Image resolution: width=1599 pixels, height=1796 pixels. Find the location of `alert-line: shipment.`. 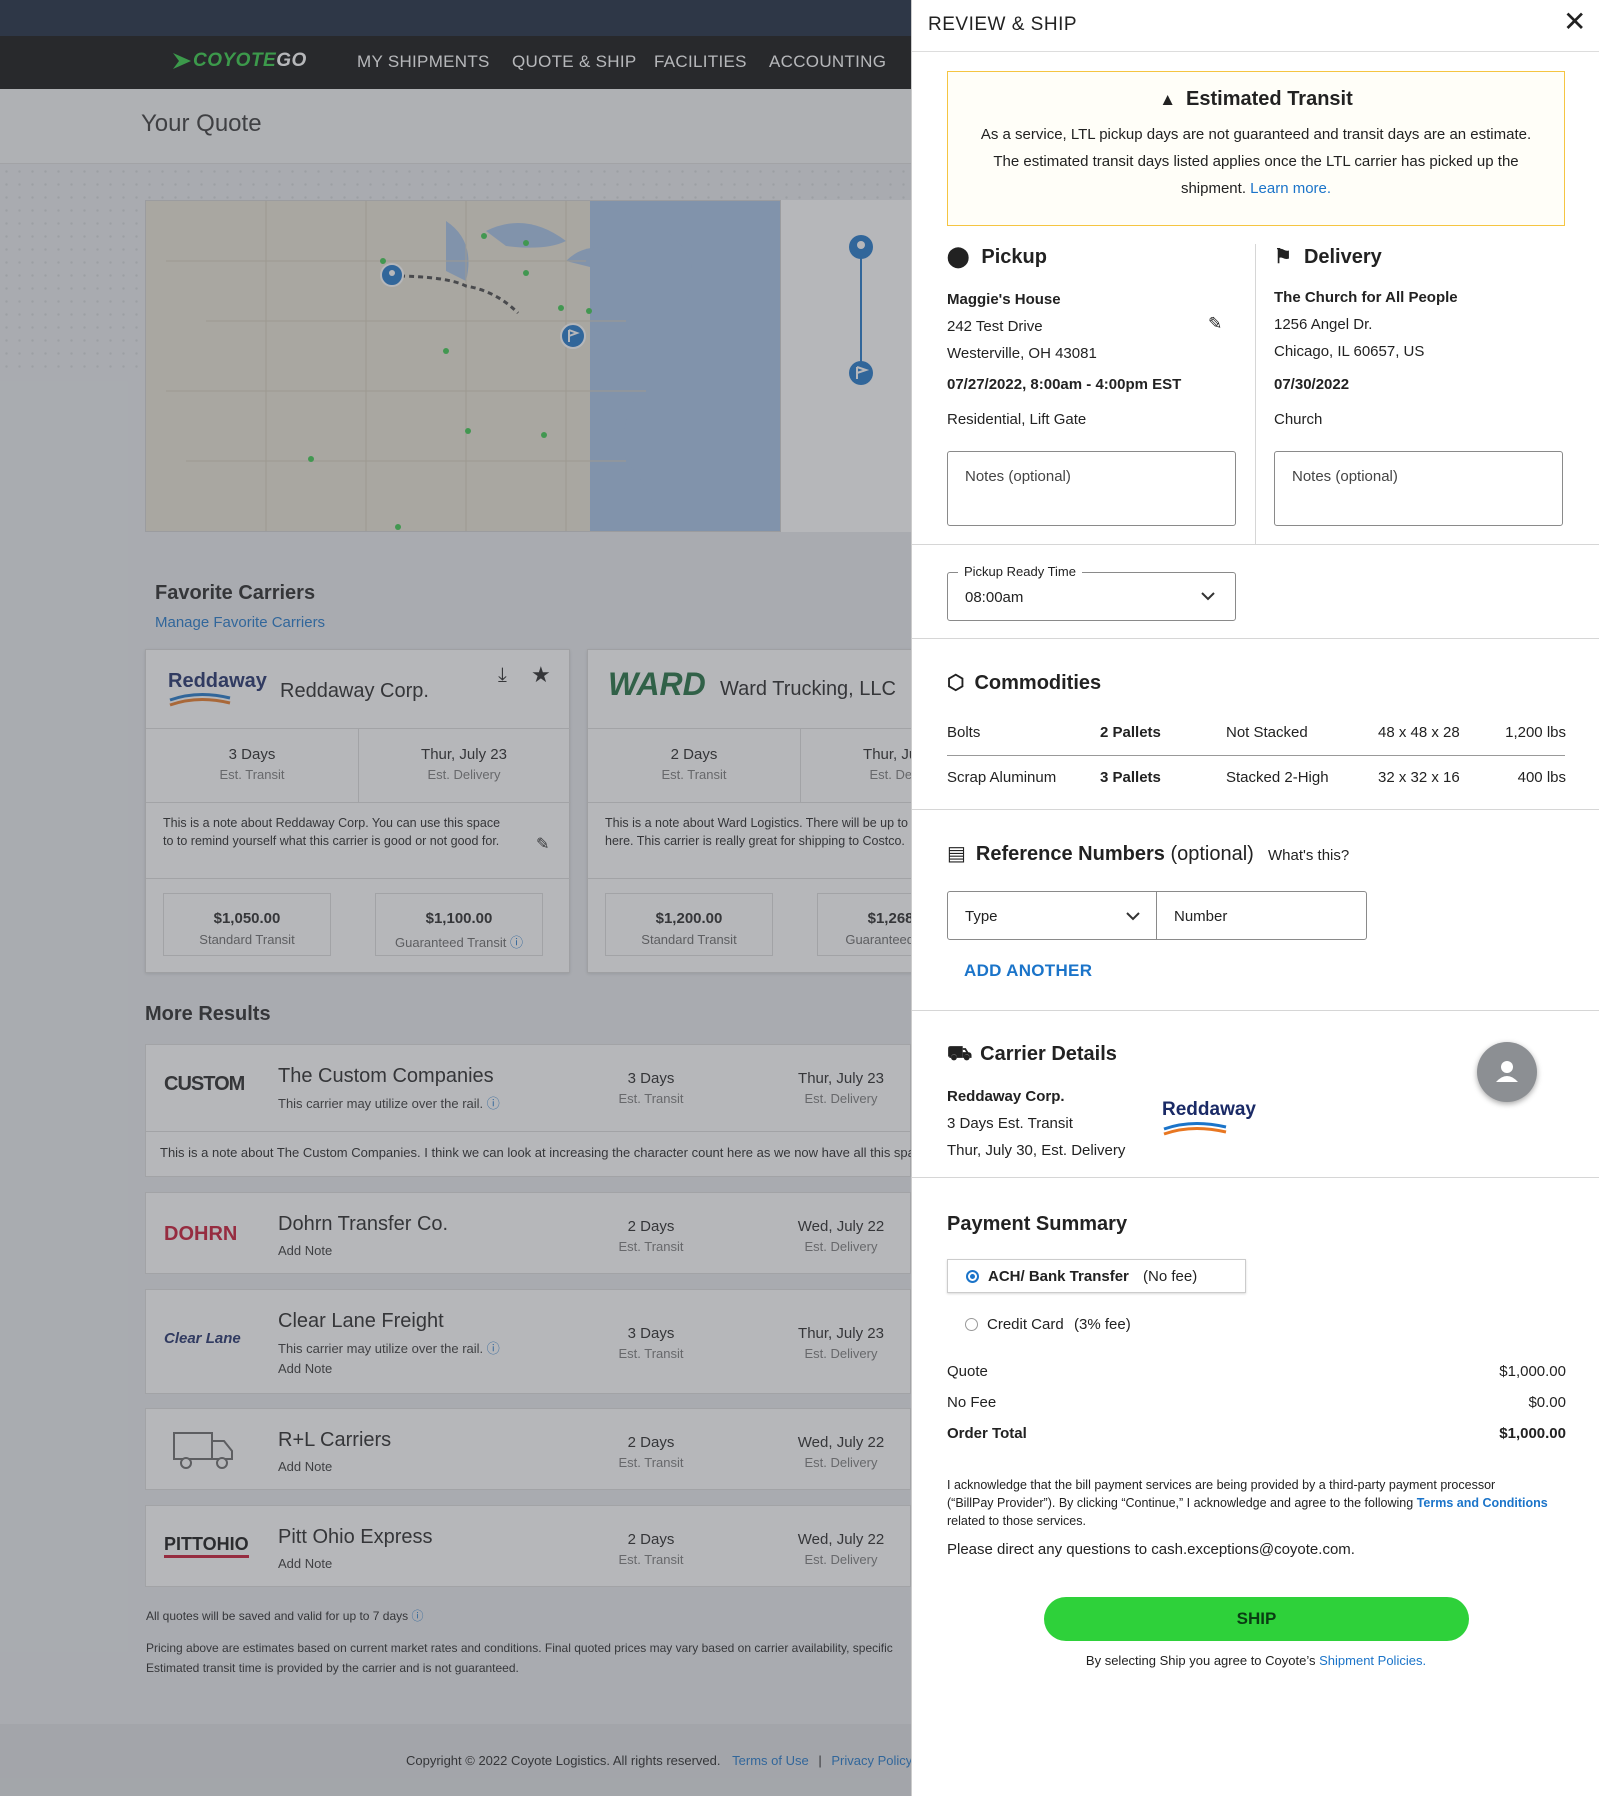

alert-line: shipment. is located at coordinates (1213, 188).